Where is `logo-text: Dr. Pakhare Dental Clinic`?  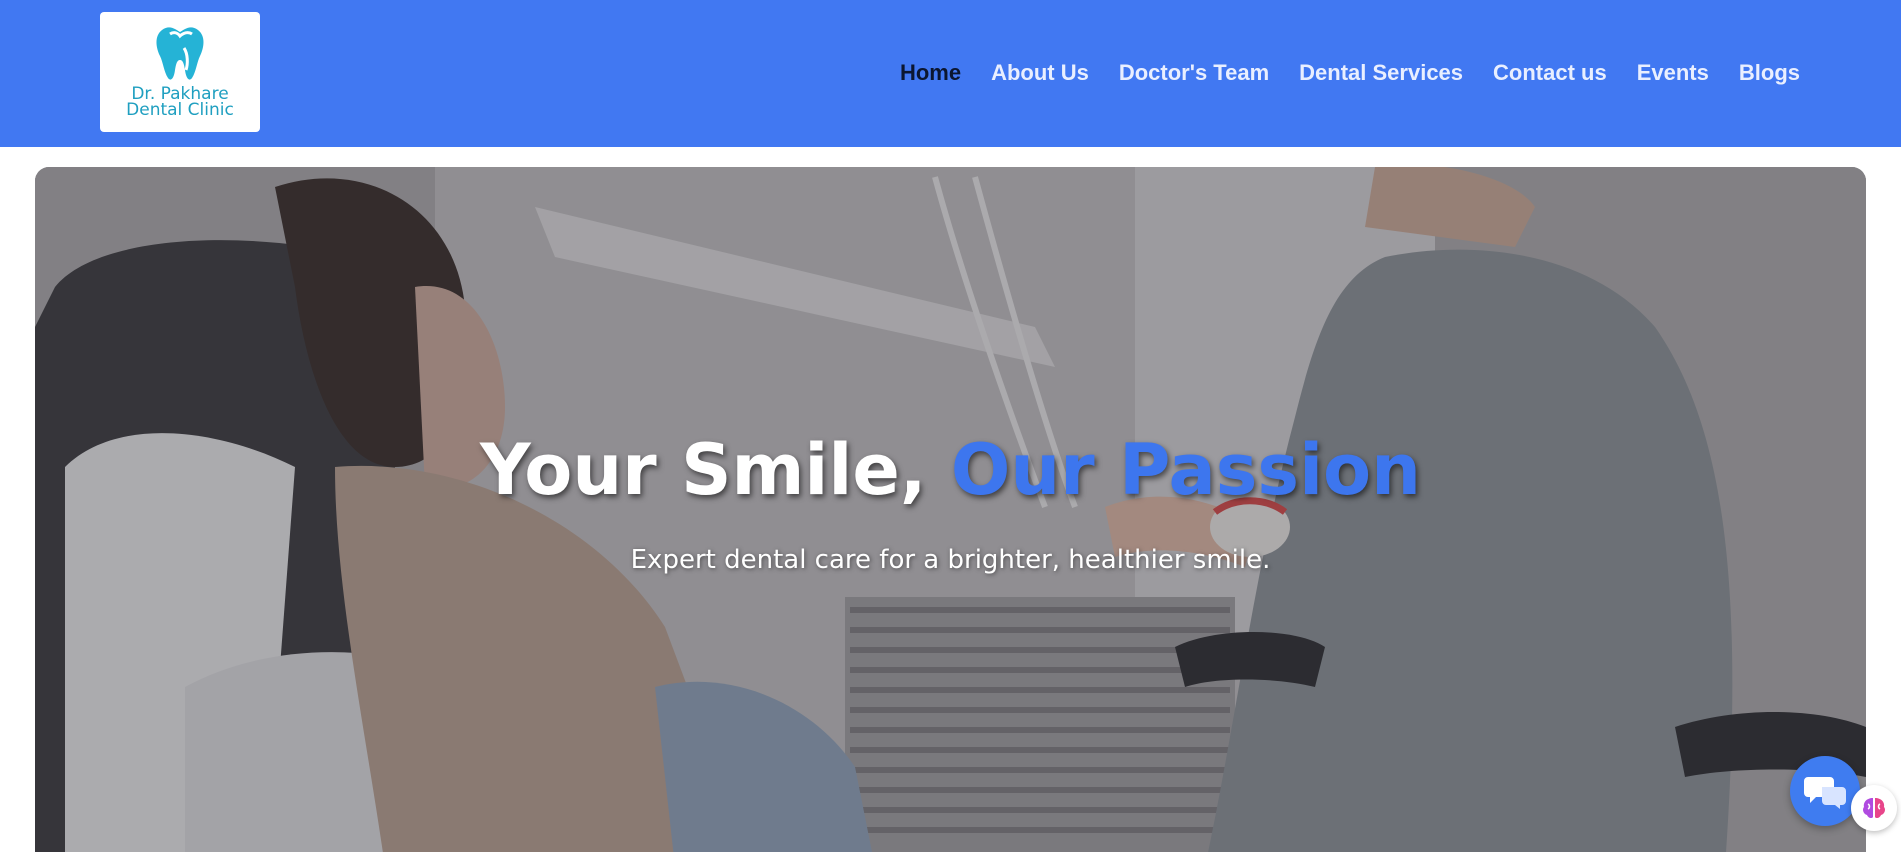
logo-text: Dr. Pakhare Dental Clinic is located at coordinates (180, 103).